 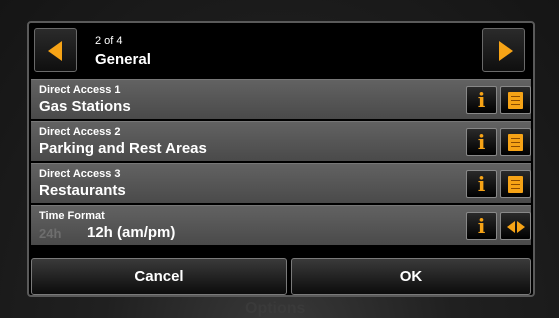 I want to click on right-arrow-icon, so click(x=521, y=227).